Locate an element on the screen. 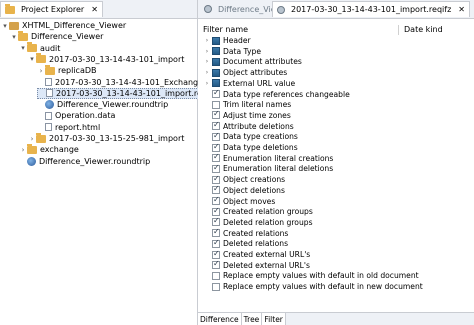  tree-item: ▾ 2017-03-30_13-14-43-101_import is located at coordinates (106, 59).